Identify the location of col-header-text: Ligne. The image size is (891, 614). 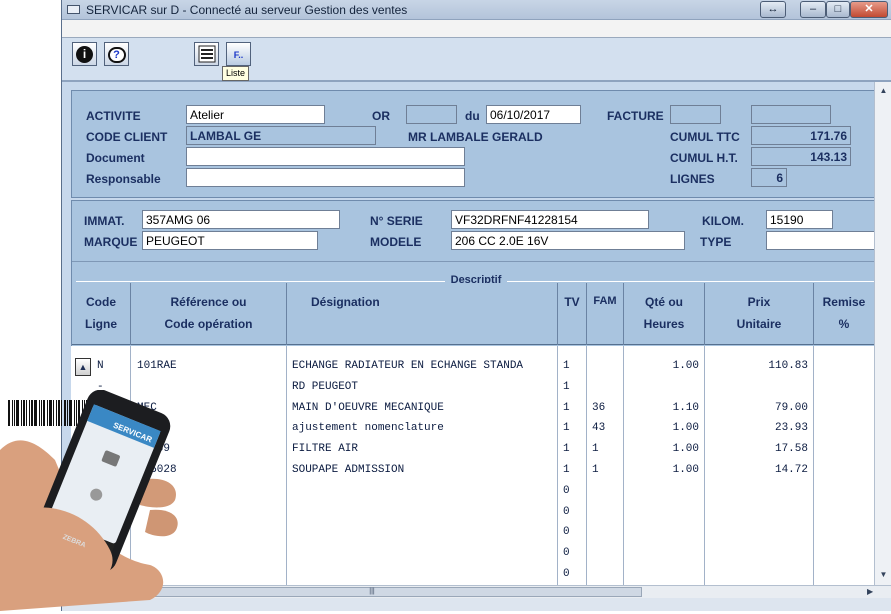
(101, 324).